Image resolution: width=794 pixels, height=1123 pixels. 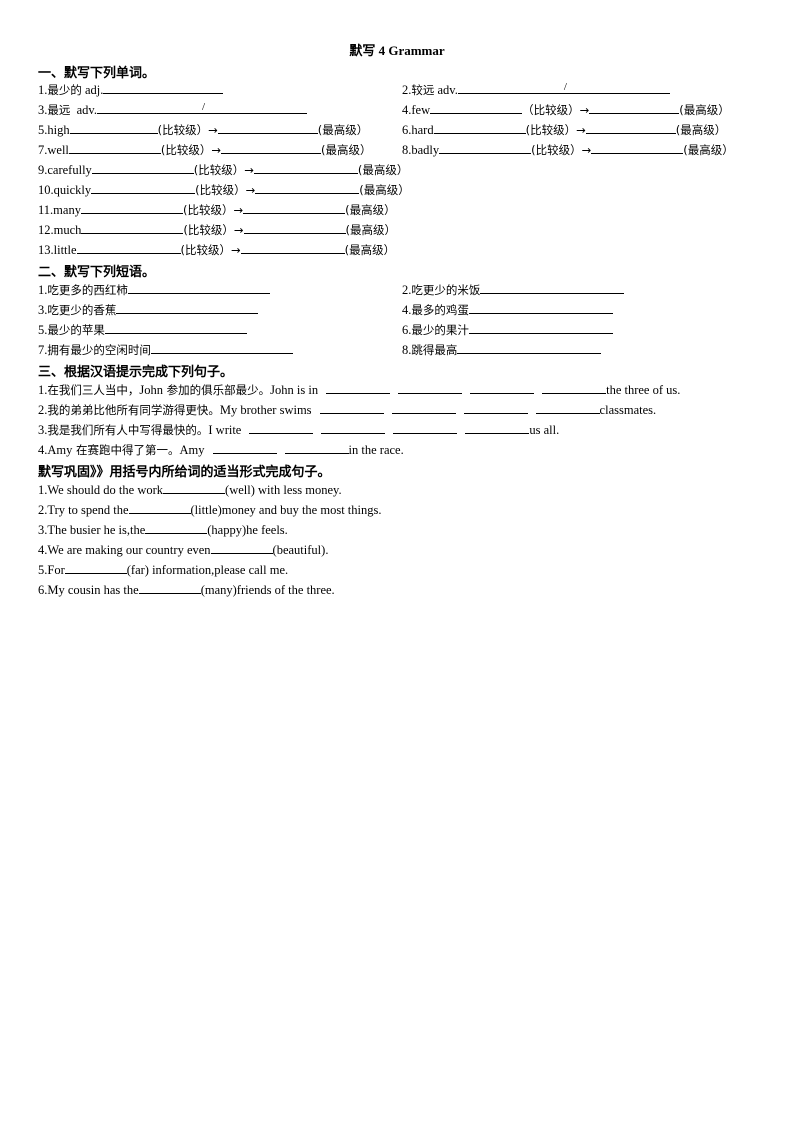 What do you see at coordinates (285, 590) in the screenshot?
I see `item-text-post: friends of the three.` at bounding box center [285, 590].